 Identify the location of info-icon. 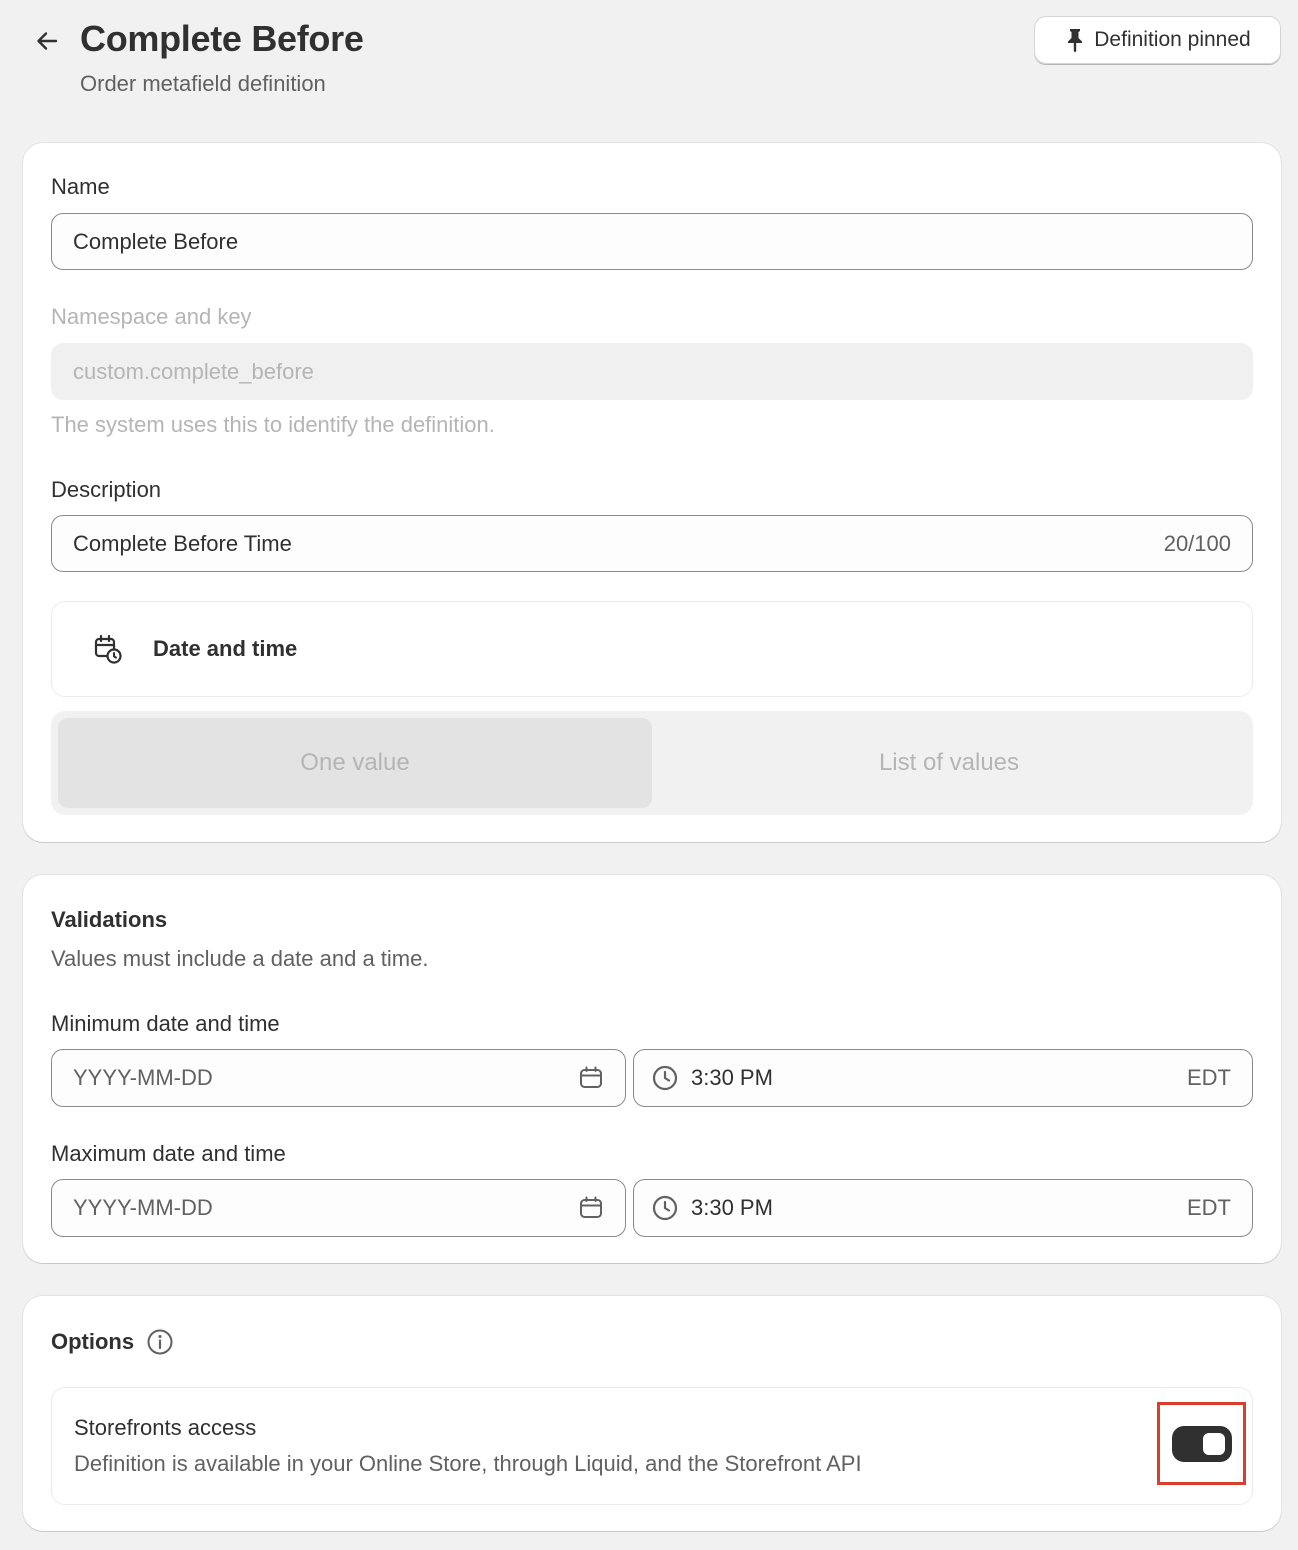
(160, 1342).